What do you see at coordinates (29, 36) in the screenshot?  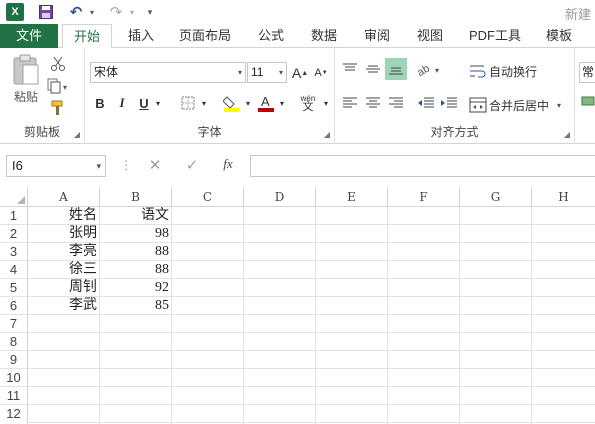 I see `tab-file: 文件` at bounding box center [29, 36].